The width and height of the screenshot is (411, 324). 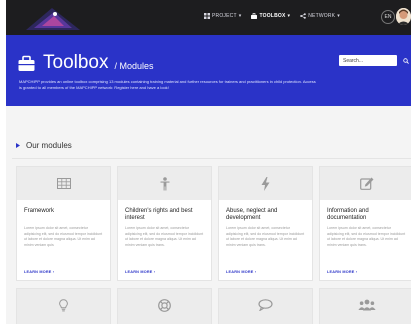 I want to click on main-menu: PROJECT ▾ TOOLBOX ▾ NETWORK ▾, so click(x=272, y=16).